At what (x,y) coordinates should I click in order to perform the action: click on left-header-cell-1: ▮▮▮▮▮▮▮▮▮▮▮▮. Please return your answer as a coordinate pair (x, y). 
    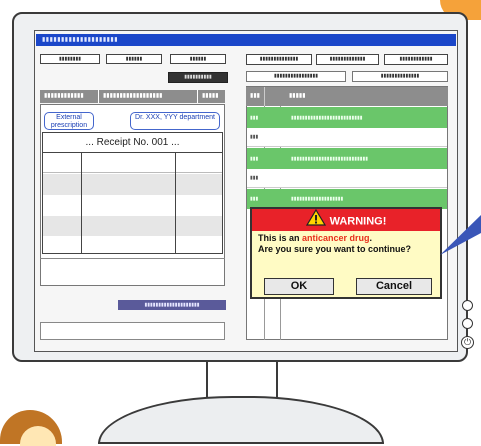
    Looking at the image, I should click on (64, 96).